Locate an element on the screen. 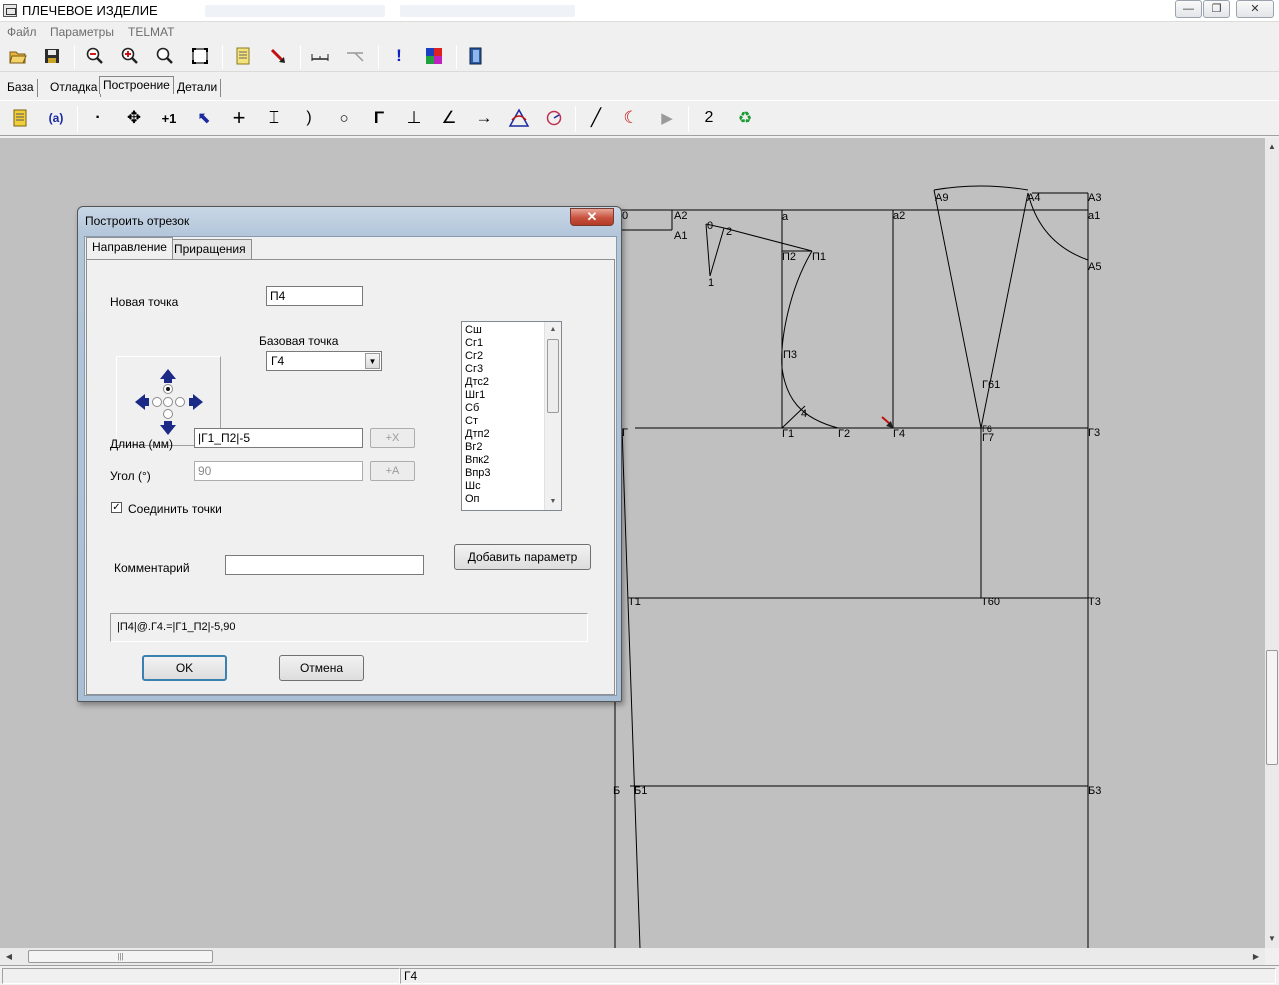 Image resolution: width=1279 pixels, height=985 pixels. toolbar-separator is located at coordinates (300, 57).